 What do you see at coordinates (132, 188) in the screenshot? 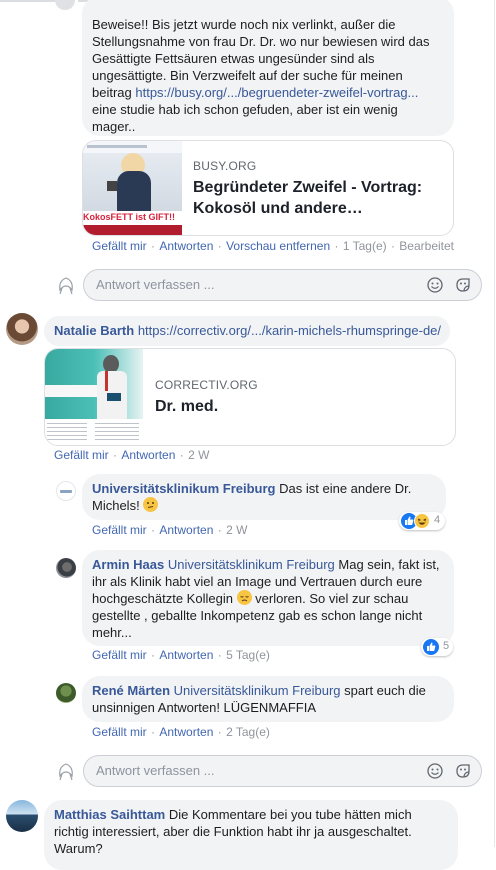
I see `link-preview-thumbnail: KokosFETT ist GIFT!!` at bounding box center [132, 188].